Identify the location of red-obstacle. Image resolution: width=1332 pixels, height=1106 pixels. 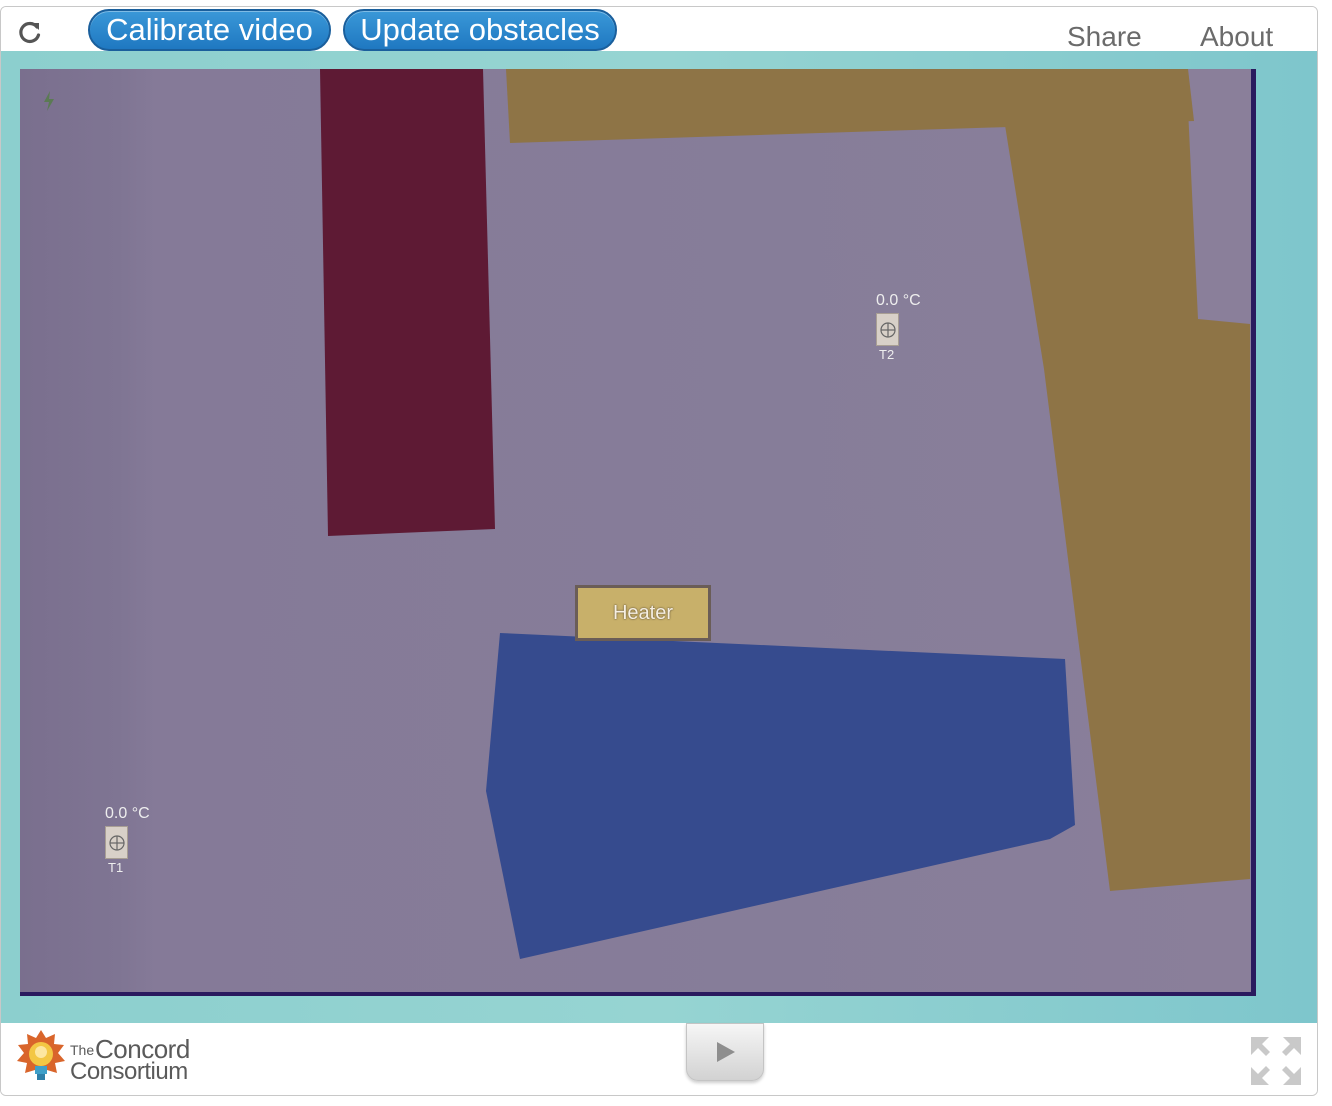
(407, 302).